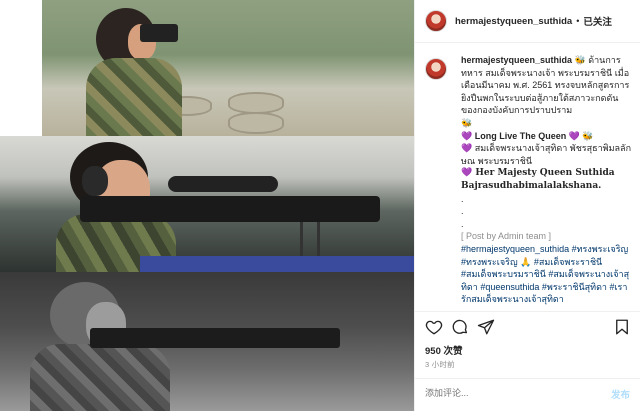 This screenshot has width=640, height=411. Describe the element at coordinates (434, 327) in the screenshot. I see `heart-icon` at that location.